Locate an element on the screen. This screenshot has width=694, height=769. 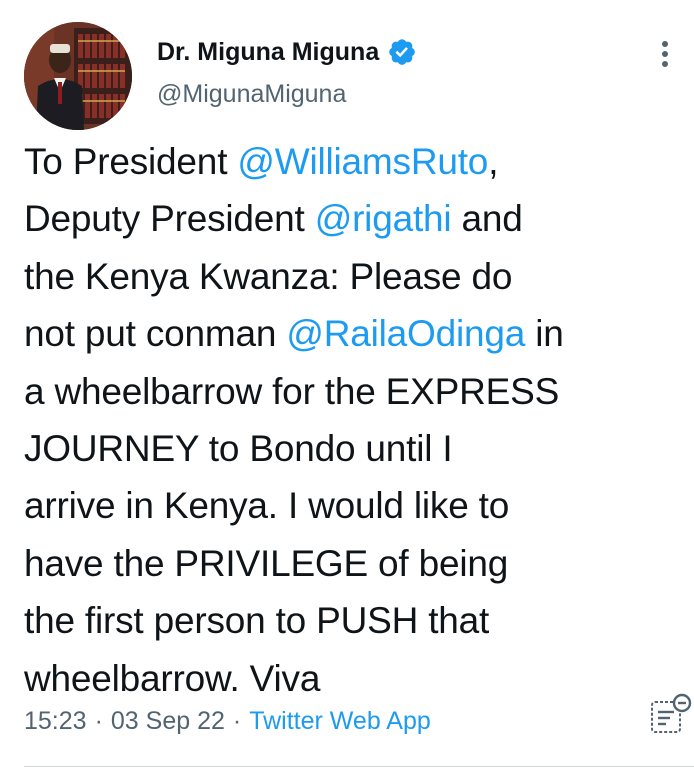
tweet-text-segment: JOURNEY to Bondo until I is located at coordinates (238, 449).